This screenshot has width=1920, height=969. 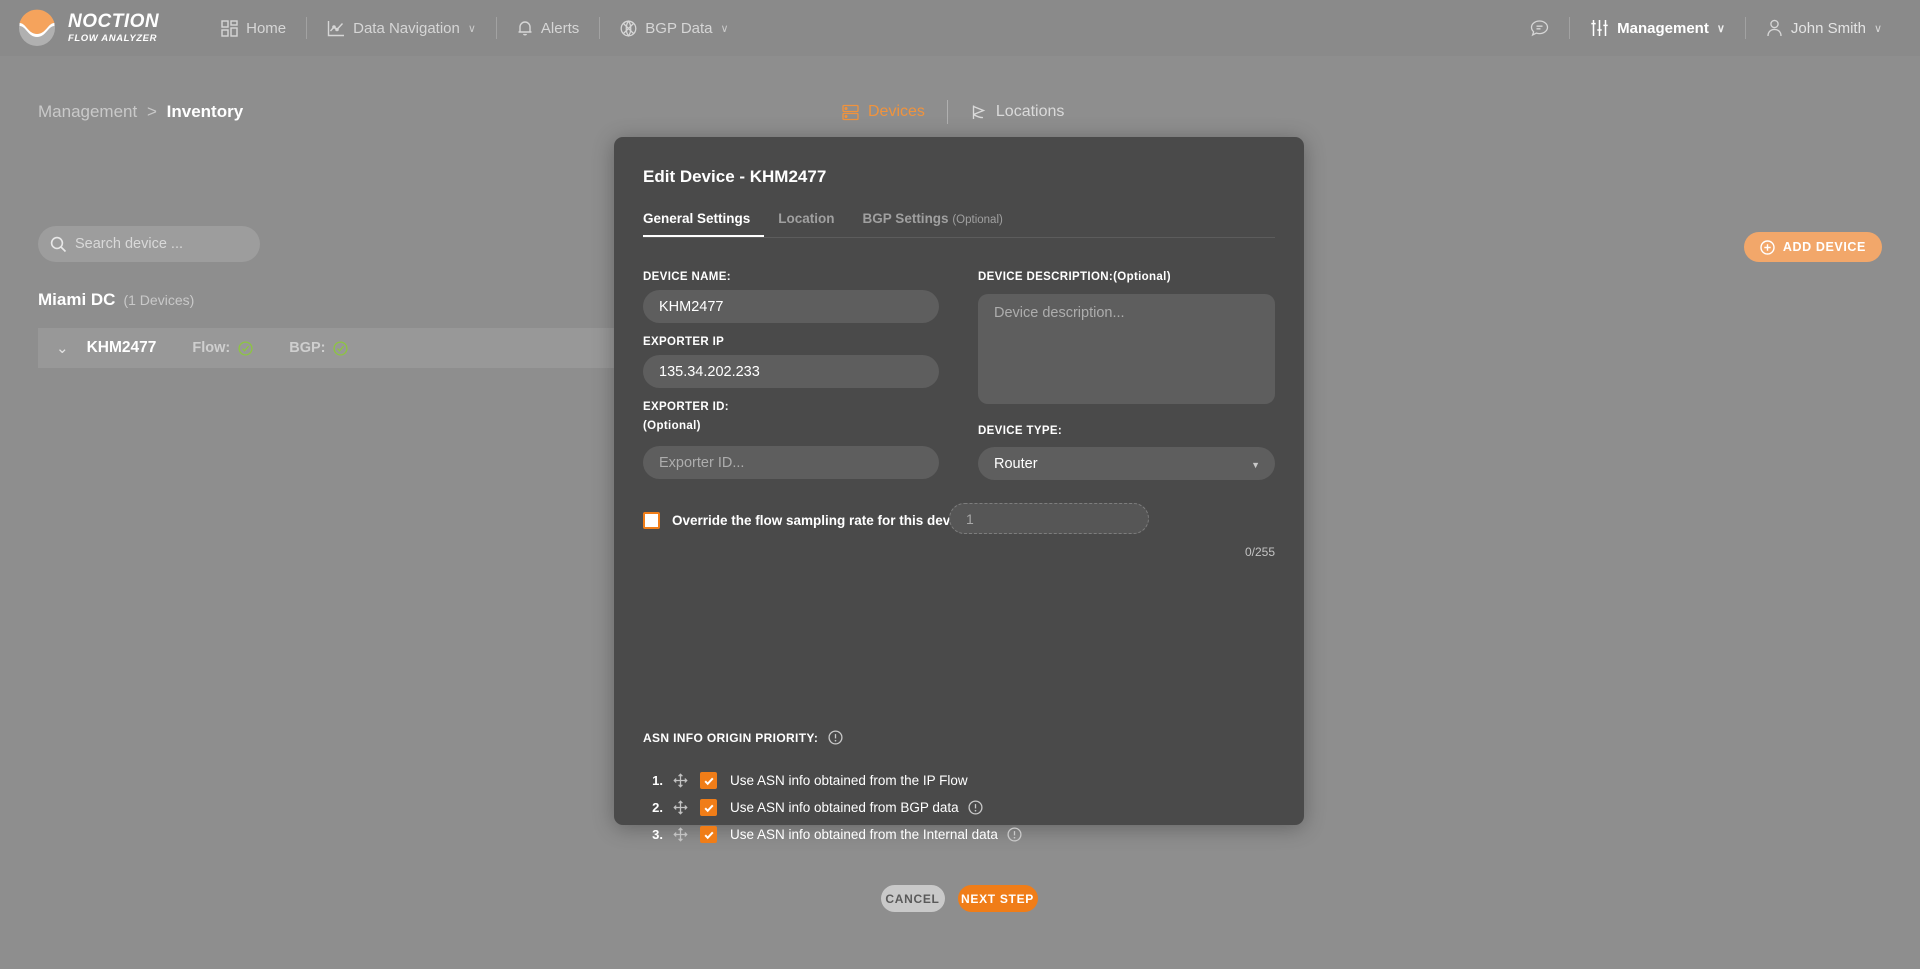 I want to click on user-icon, so click(x=1774, y=28).